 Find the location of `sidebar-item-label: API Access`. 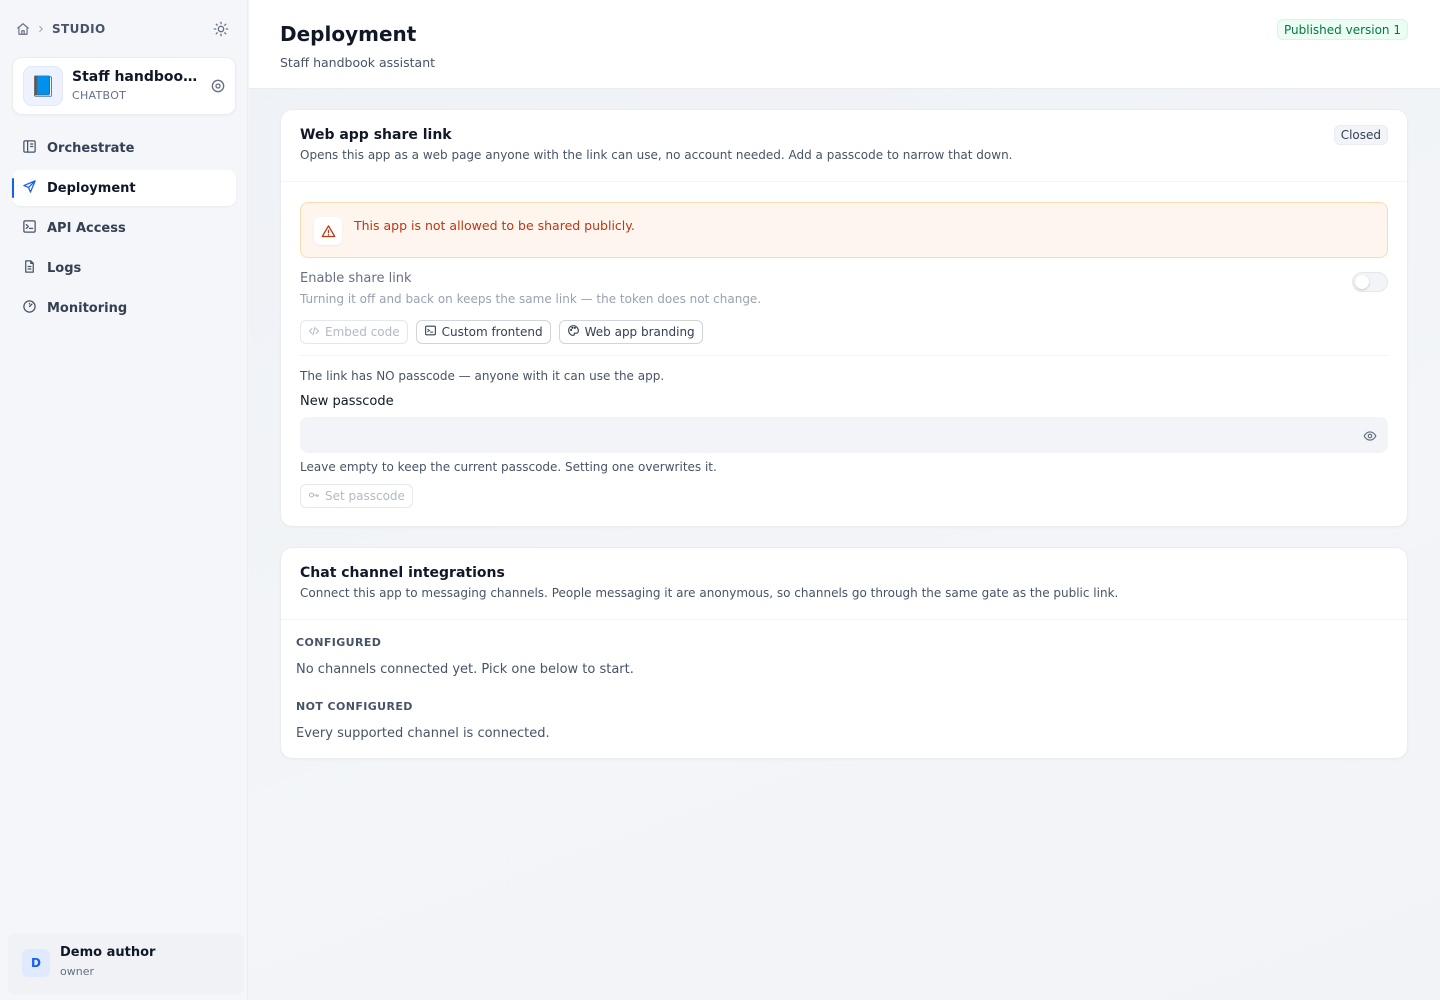

sidebar-item-label: API Access is located at coordinates (86, 228).